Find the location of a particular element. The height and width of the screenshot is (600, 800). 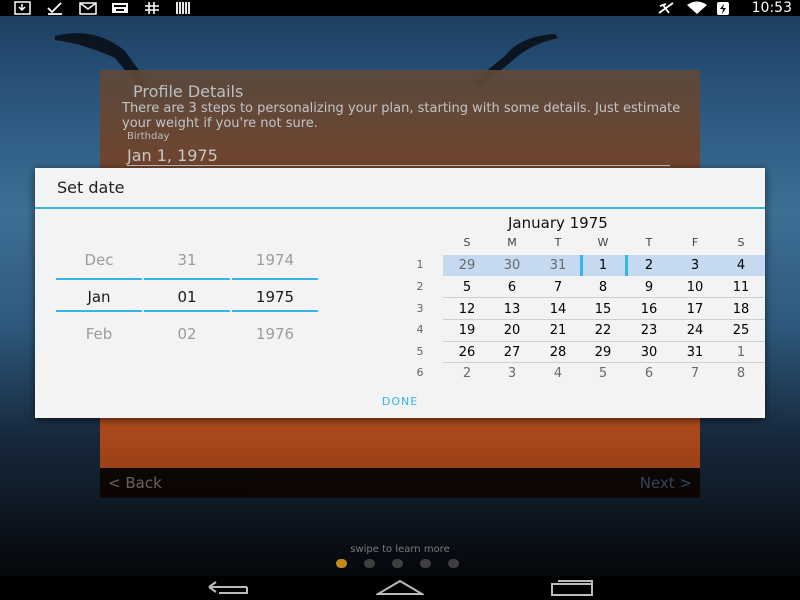

card-navigation: < Back Next > is located at coordinates (400, 483).